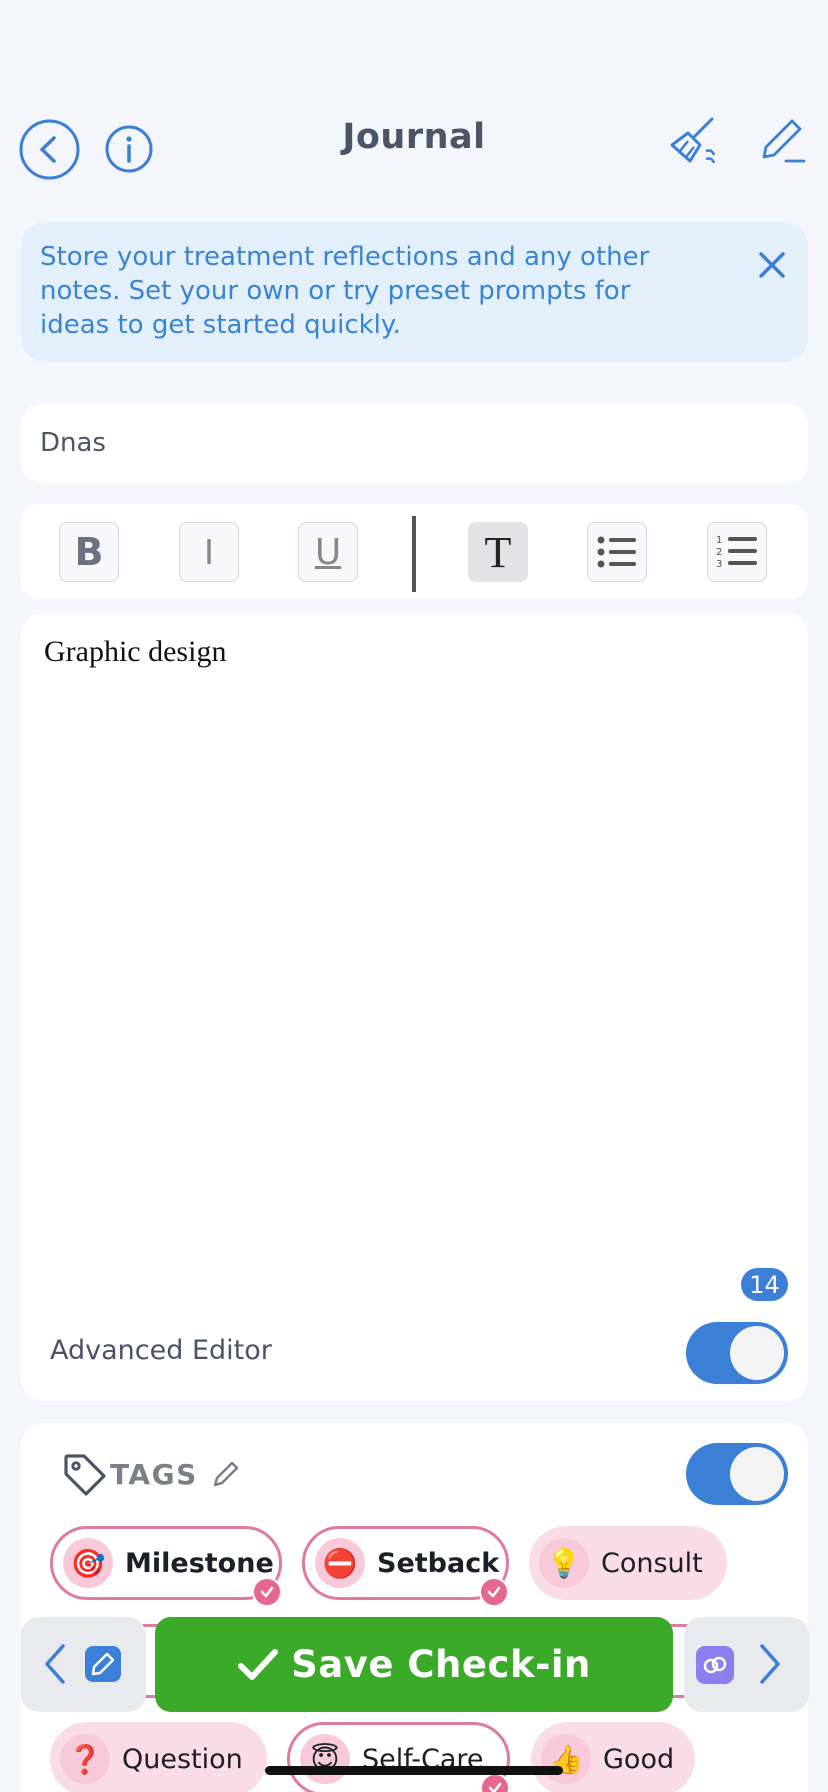 The image size is (828, 1792). I want to click on target-icon: 🎯, so click(88, 1563).